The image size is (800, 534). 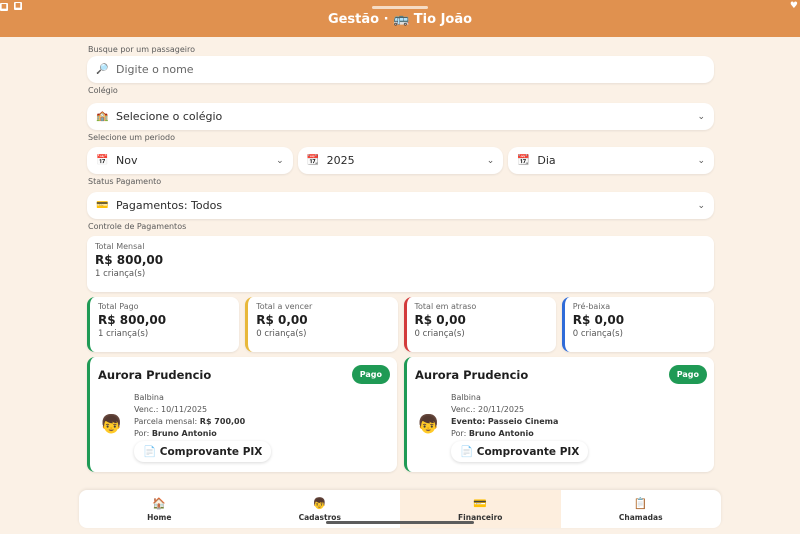 I want to click on tab-home: 🏠 Home, so click(x=159, y=509).